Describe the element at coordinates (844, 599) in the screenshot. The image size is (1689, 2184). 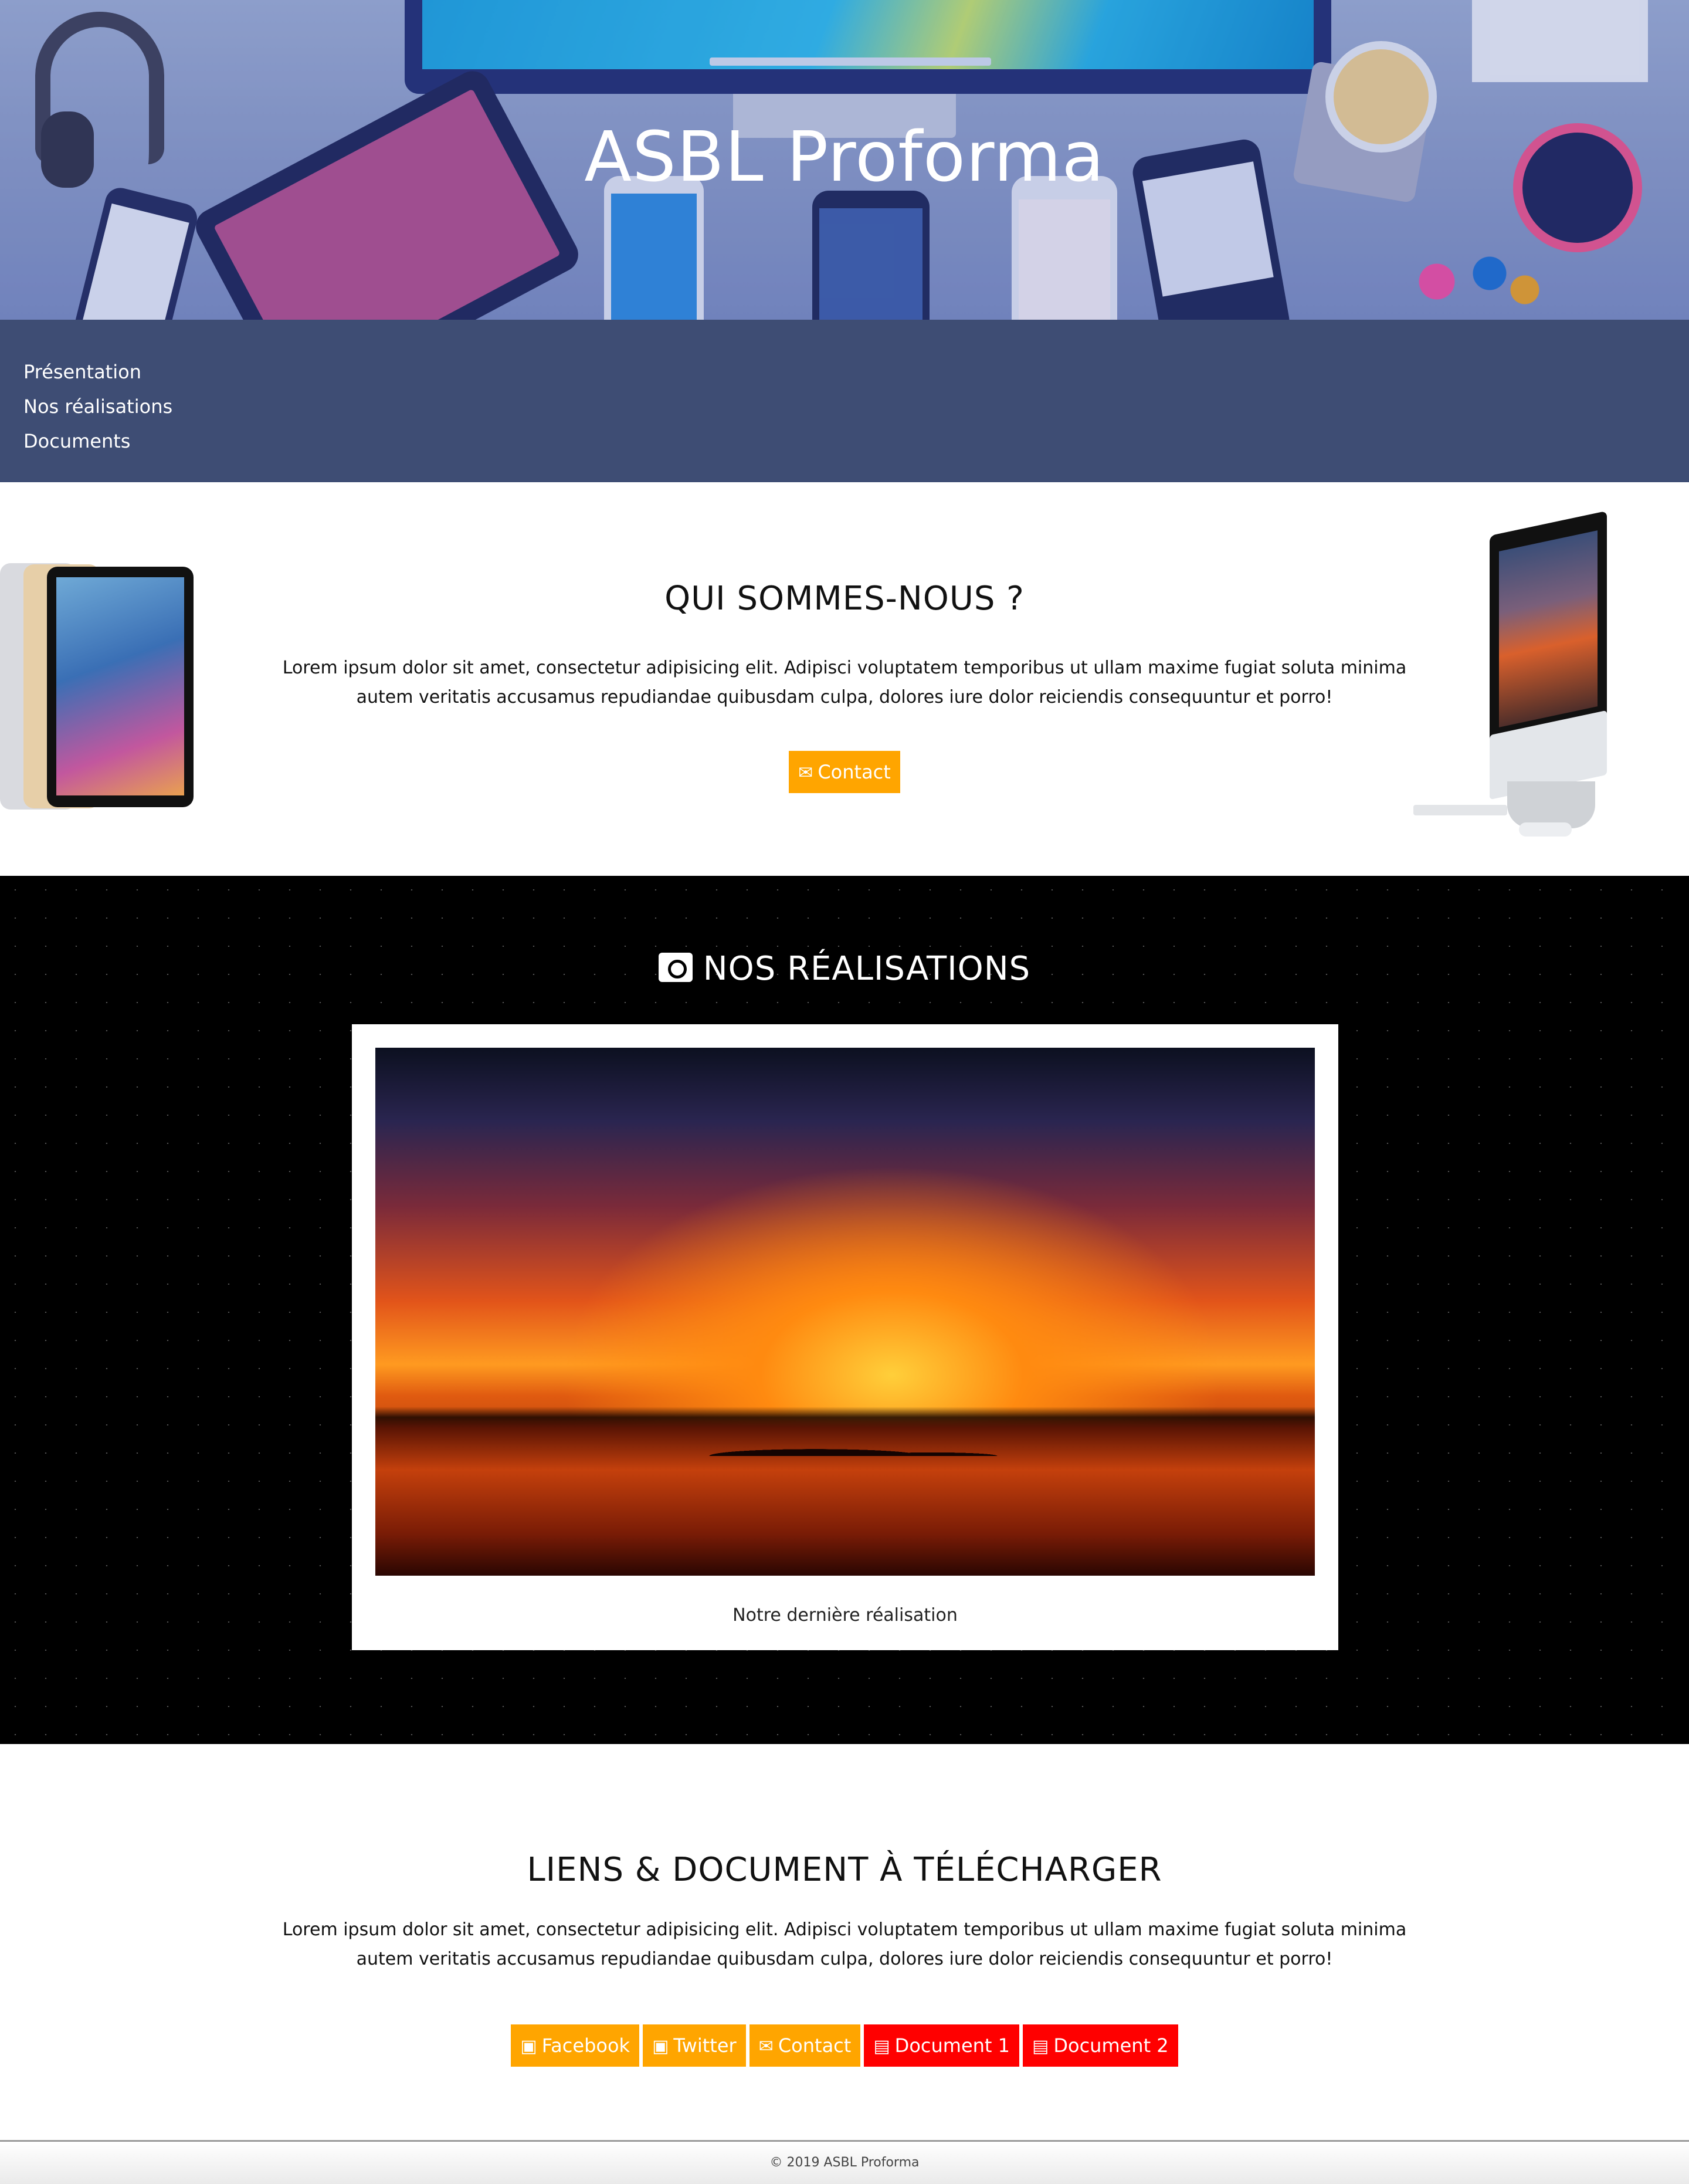
I see `about-title: QUI SOMMES-NOUS ?` at that location.